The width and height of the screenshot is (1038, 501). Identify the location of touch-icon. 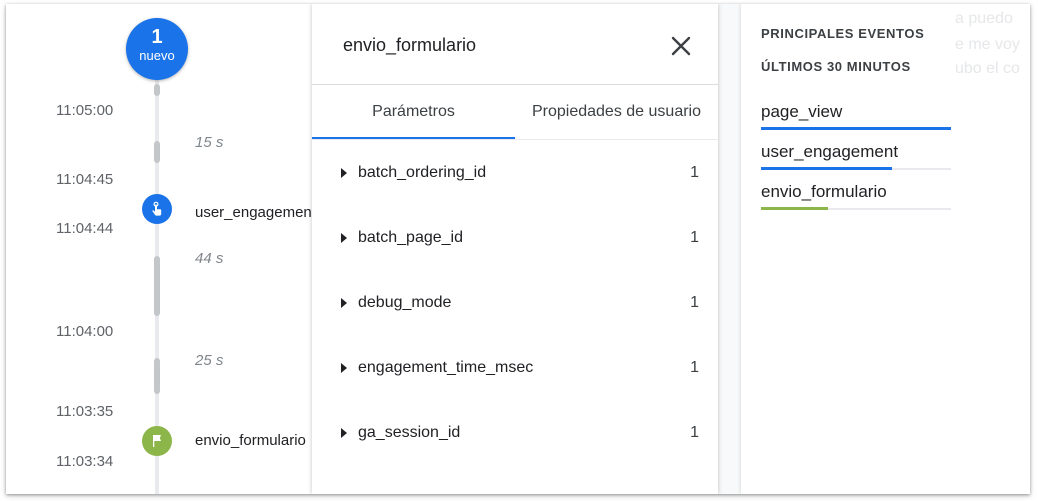
(157, 209).